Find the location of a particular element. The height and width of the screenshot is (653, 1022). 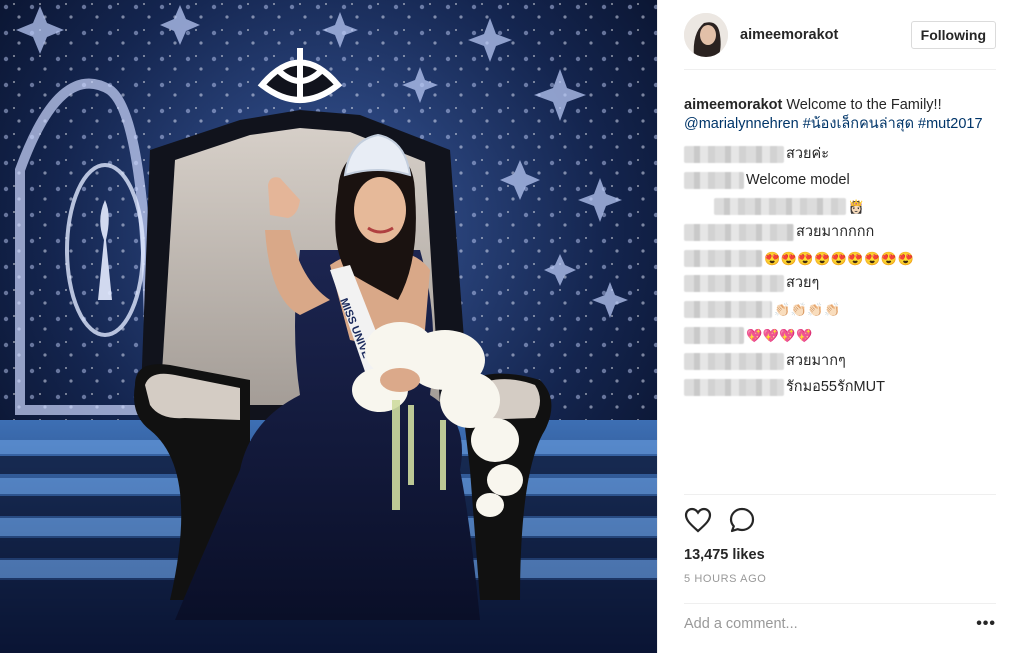

comment-emoji: 😍😍😍😍😍😍😍😍😍 is located at coordinates (839, 258).